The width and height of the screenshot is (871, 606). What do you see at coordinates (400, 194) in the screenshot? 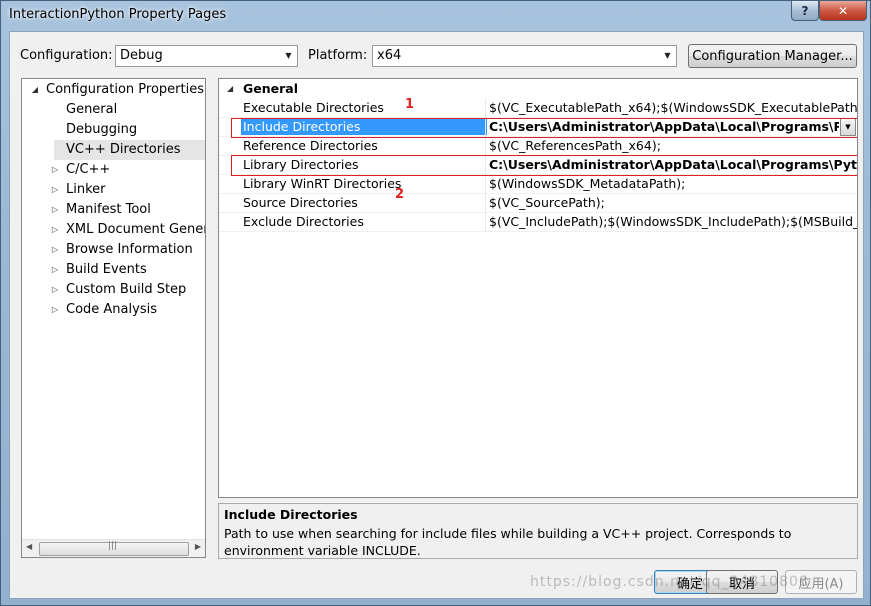
I see `annotation-number: 2` at bounding box center [400, 194].